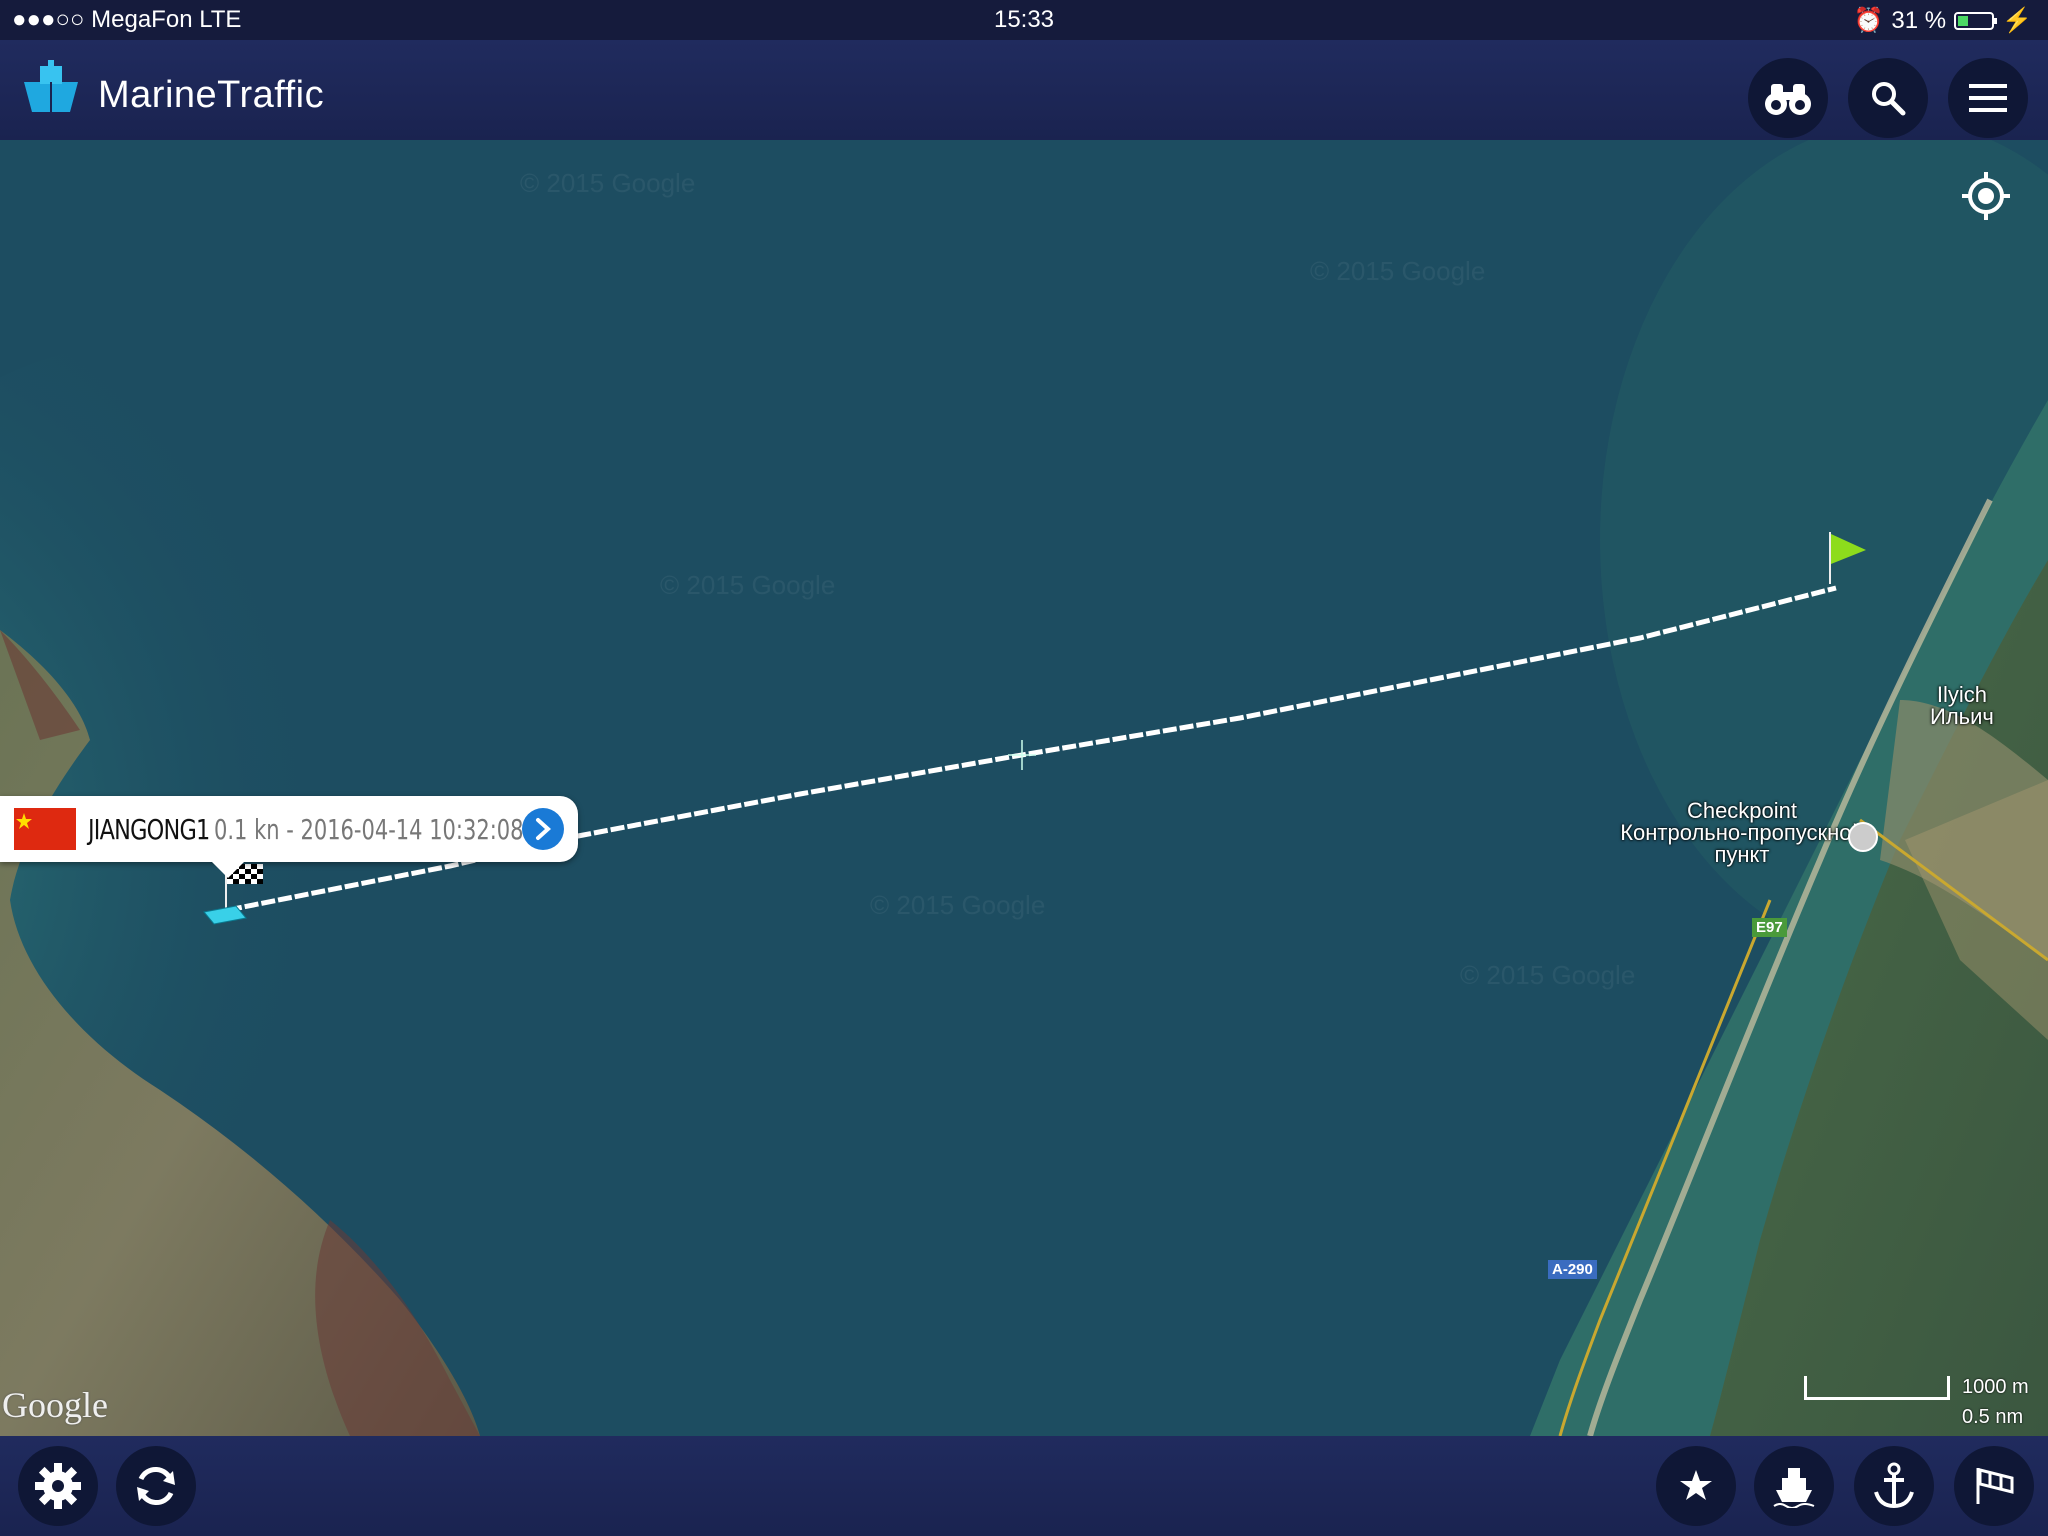 This screenshot has height=1536, width=2048. What do you see at coordinates (1995, 1387) in the screenshot?
I see `scale-meters: 1000 m` at bounding box center [1995, 1387].